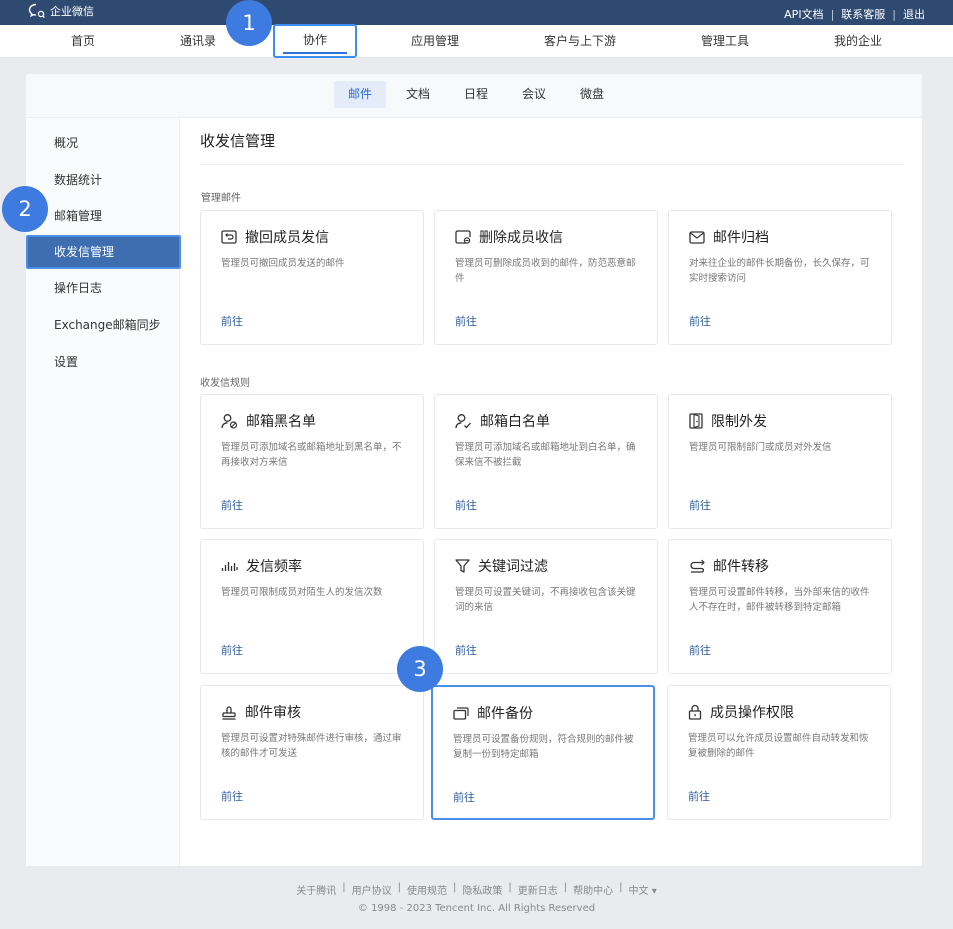  What do you see at coordinates (545, 455) in the screenshot?
I see `card-description: 管理员可添加域名或邮箱地址到白名单，确保来信不被拦截` at bounding box center [545, 455].